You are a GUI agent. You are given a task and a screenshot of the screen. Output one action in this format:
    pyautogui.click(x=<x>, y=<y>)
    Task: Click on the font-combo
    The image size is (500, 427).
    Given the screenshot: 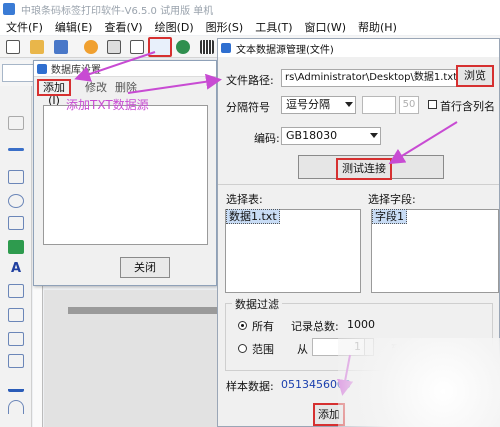 What is the action you would take?
    pyautogui.click(x=19, y=73)
    